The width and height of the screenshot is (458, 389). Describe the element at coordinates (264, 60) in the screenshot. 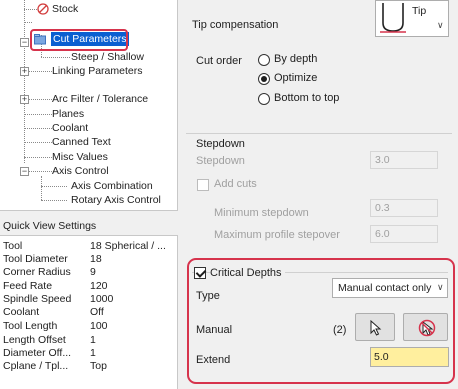

I see `radio-by-depth` at that location.